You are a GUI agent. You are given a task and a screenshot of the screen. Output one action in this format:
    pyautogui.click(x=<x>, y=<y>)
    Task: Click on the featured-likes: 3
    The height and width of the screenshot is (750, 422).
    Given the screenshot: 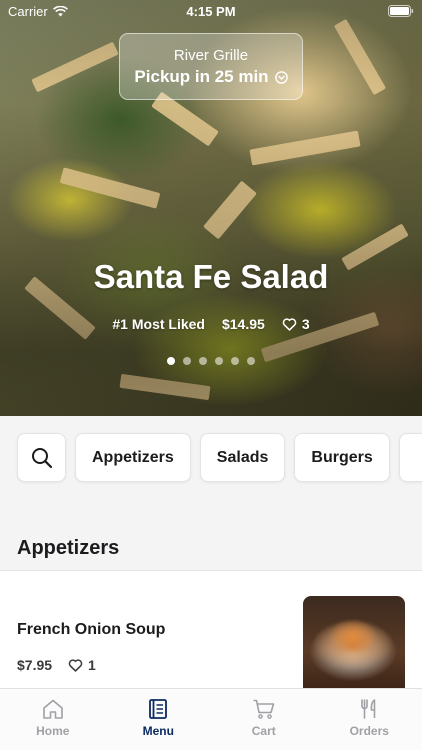 What is the action you would take?
    pyautogui.click(x=296, y=324)
    